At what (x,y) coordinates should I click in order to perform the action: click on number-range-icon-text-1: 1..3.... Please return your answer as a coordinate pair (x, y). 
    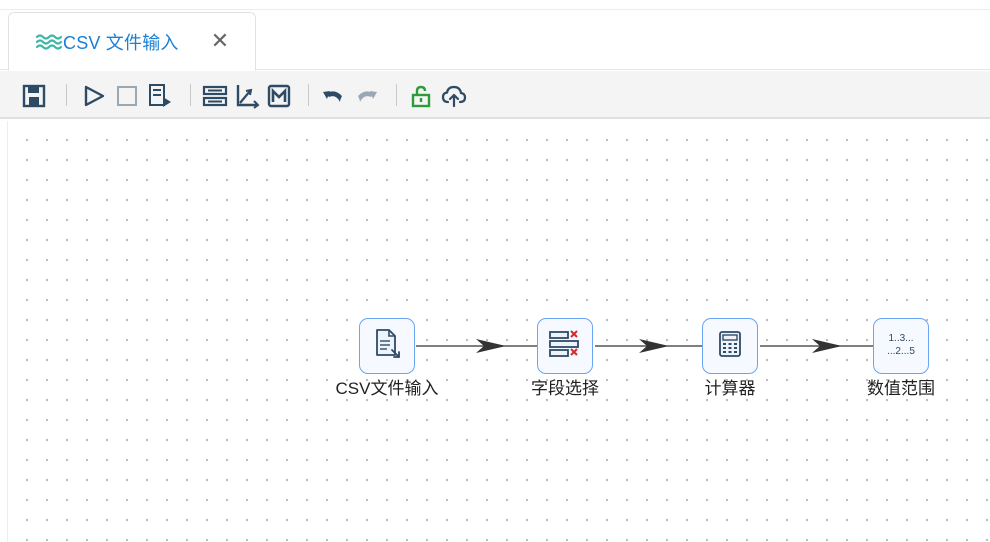
    Looking at the image, I should click on (900, 338).